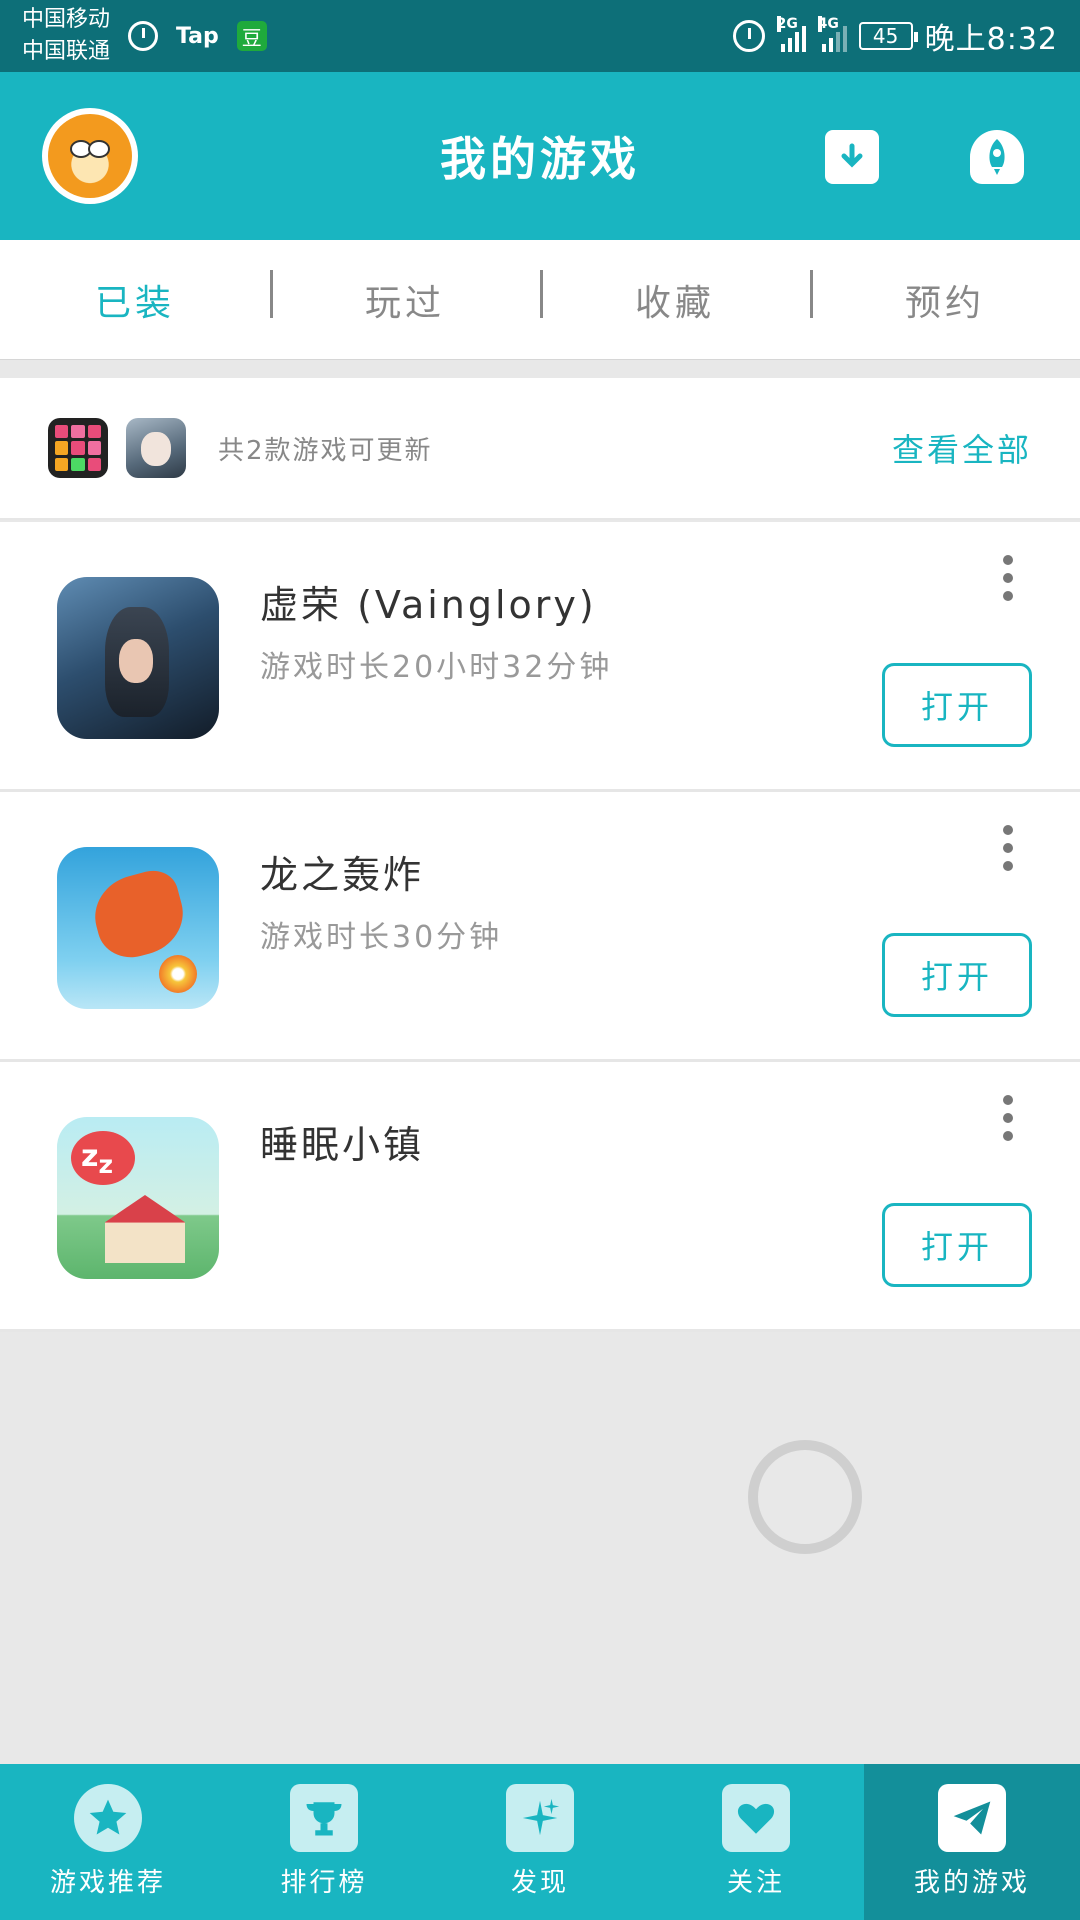 The width and height of the screenshot is (1080, 1920). Describe the element at coordinates (787, 24) in the screenshot. I see `network-type-2g: 2G` at that location.